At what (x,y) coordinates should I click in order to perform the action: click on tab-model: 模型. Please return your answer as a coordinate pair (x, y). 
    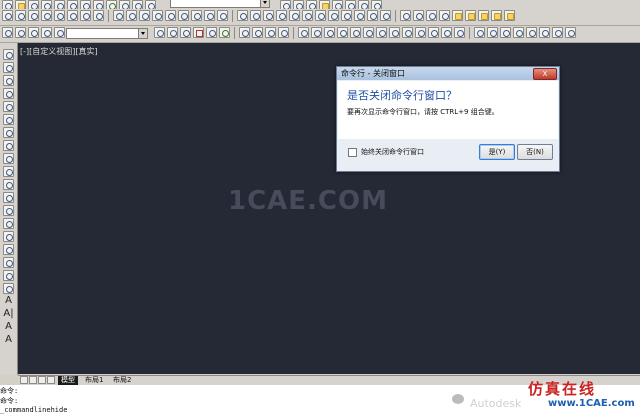
    Looking at the image, I should click on (68, 380).